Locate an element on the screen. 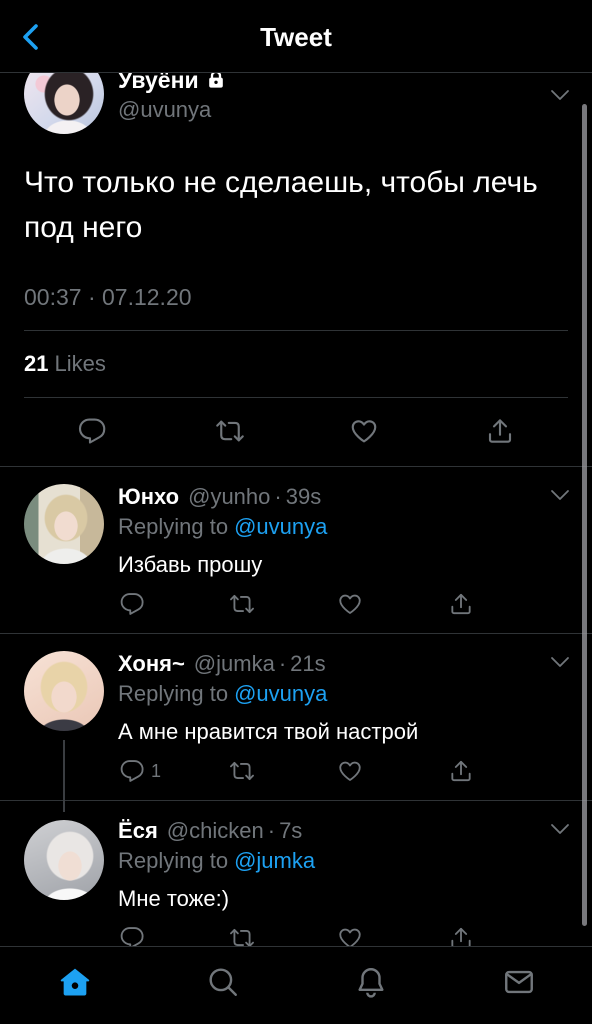  tweet-age: 21s is located at coordinates (308, 663).